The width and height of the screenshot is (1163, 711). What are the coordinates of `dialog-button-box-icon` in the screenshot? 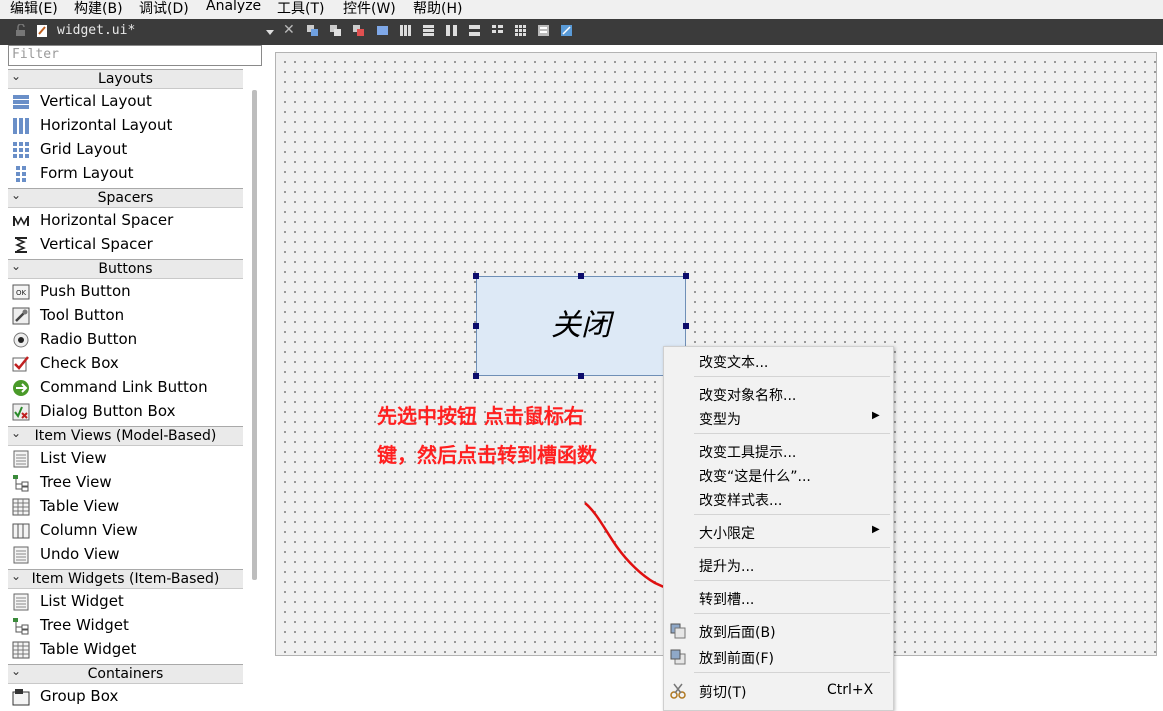 It's located at (21, 412).